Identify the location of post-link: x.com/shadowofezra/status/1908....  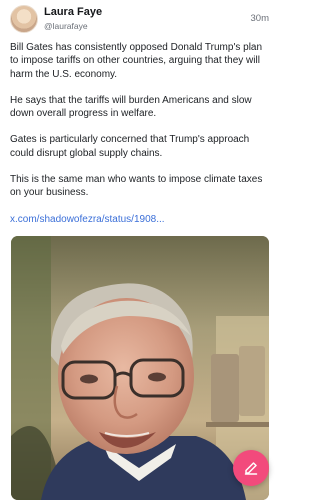
(141, 219).